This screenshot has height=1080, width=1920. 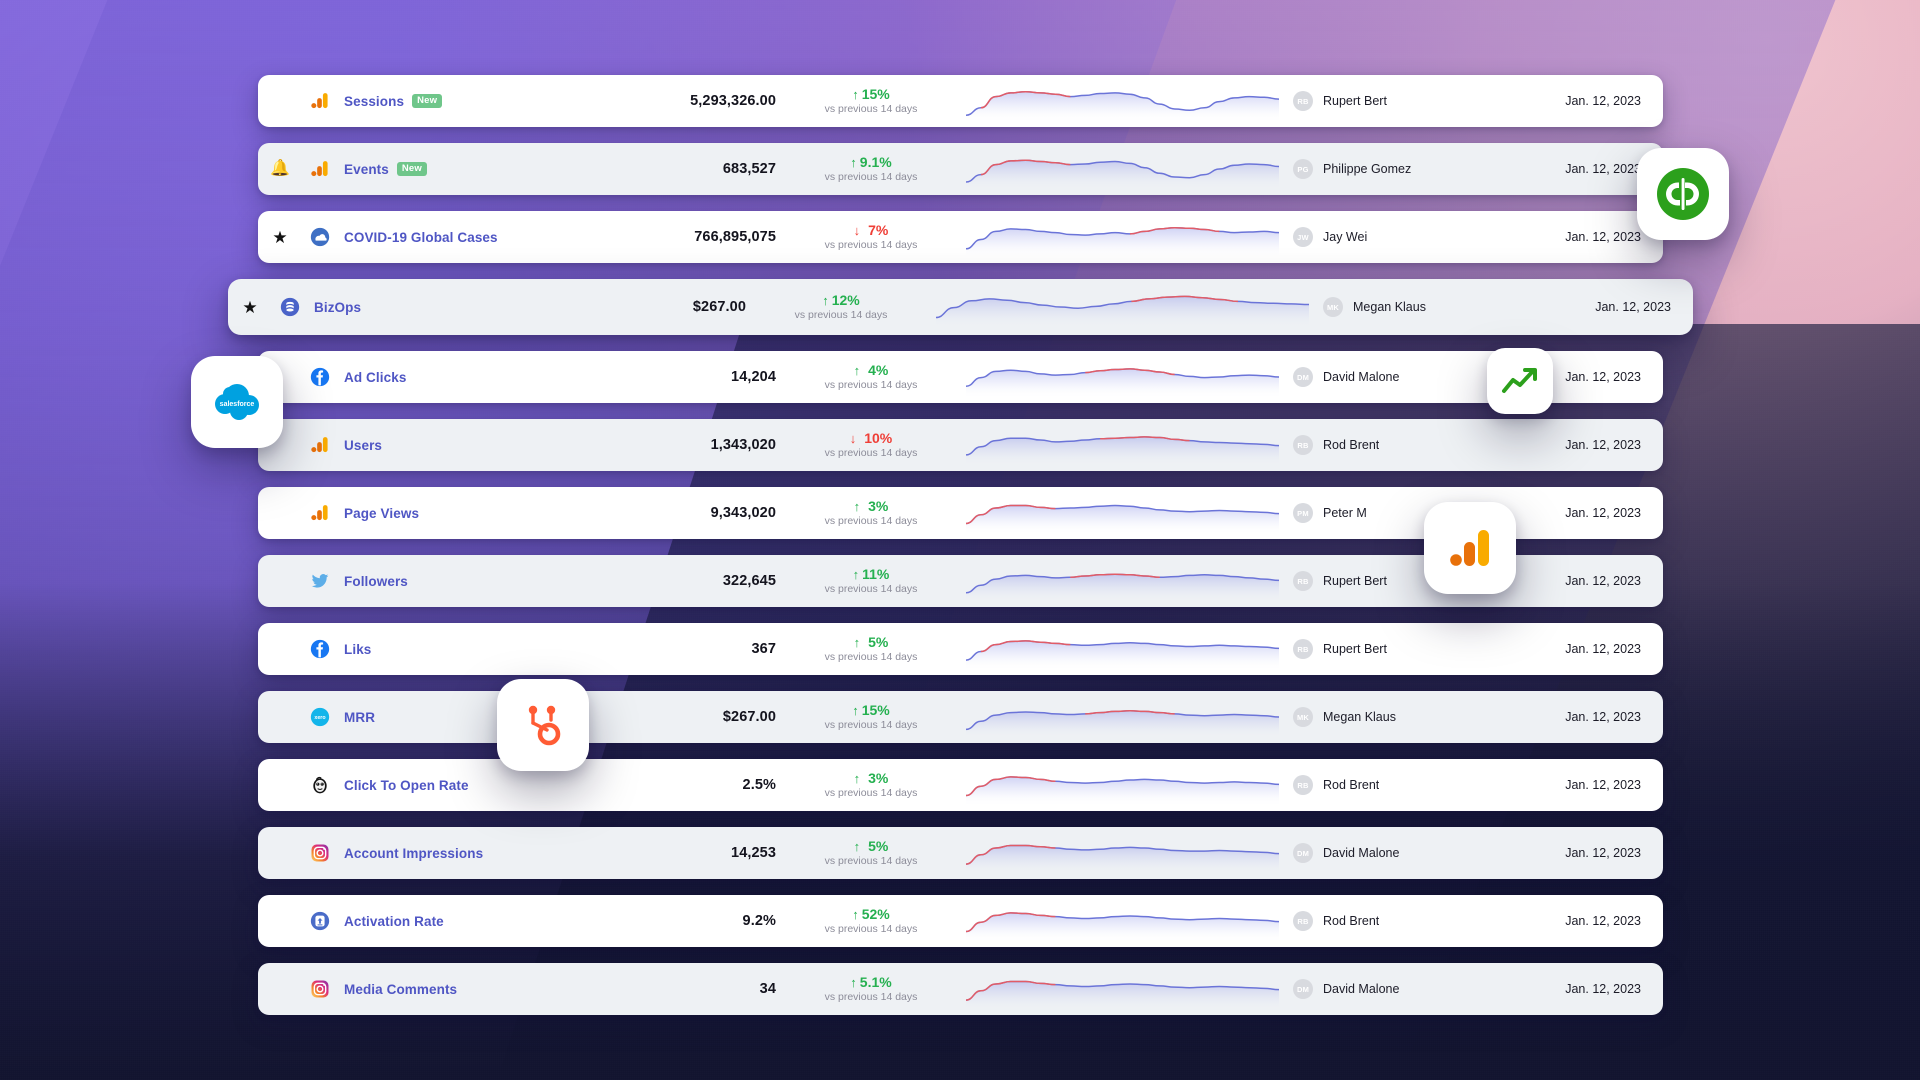 What do you see at coordinates (759, 785) in the screenshot?
I see `metric-value: 2.5%` at bounding box center [759, 785].